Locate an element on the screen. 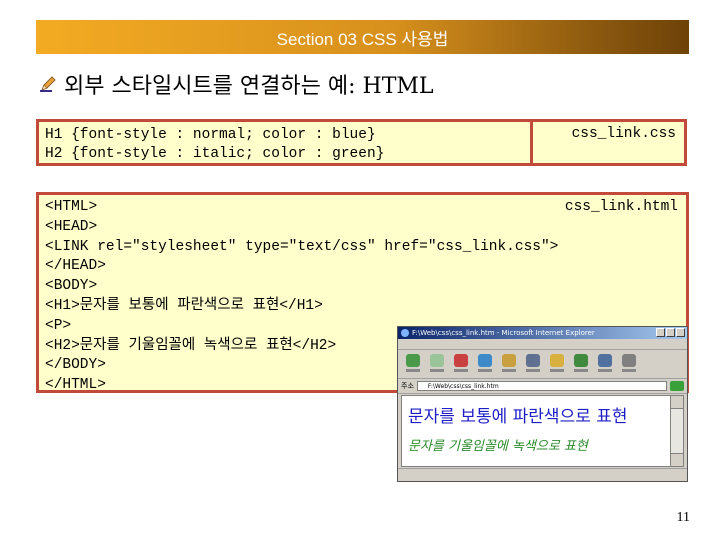 The height and width of the screenshot is (540, 720). home-icon is located at coordinates (509, 364).